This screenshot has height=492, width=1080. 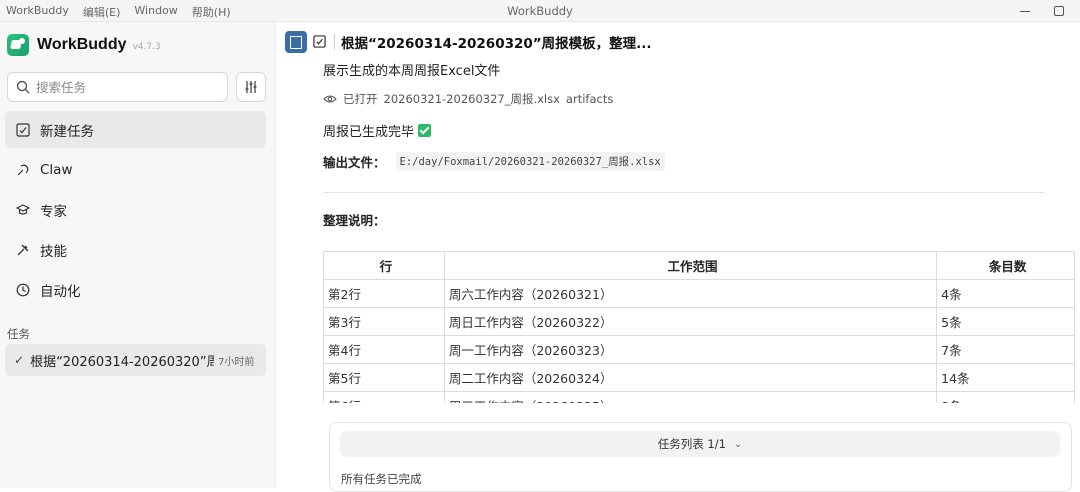 What do you see at coordinates (690, 265) in the screenshot?
I see `column-header: 工作范围` at bounding box center [690, 265].